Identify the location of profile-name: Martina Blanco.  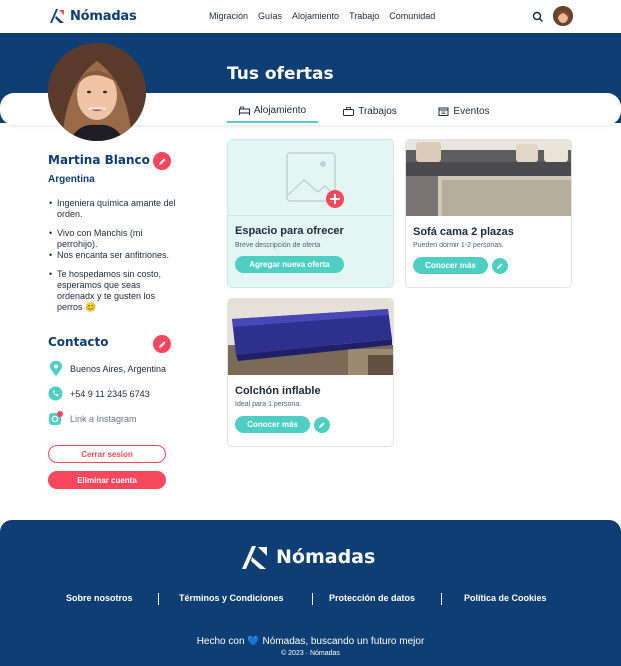
(99, 160).